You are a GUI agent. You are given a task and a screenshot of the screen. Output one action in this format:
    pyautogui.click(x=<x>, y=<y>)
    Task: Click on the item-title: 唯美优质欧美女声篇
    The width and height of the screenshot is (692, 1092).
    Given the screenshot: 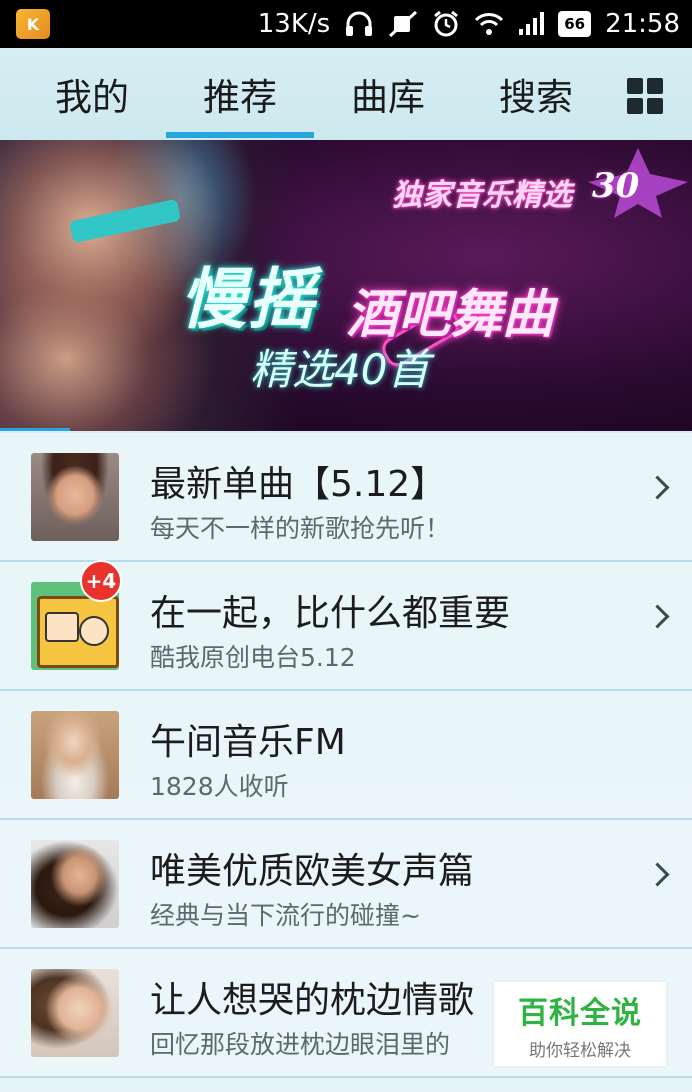 What is the action you would take?
    pyautogui.click(x=312, y=871)
    